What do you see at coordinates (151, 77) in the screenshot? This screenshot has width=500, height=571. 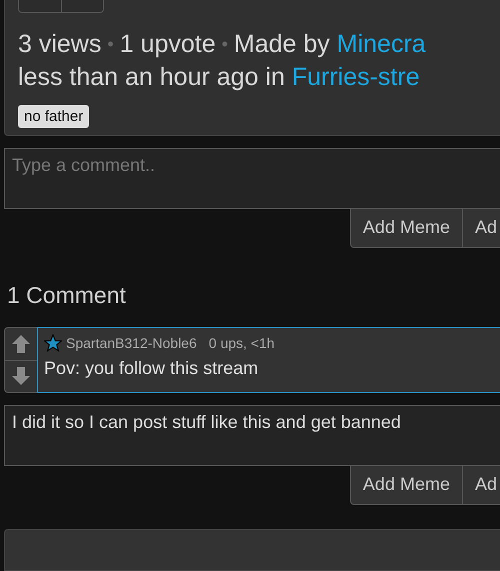 I see `post-info: less than an hour ago in` at bounding box center [151, 77].